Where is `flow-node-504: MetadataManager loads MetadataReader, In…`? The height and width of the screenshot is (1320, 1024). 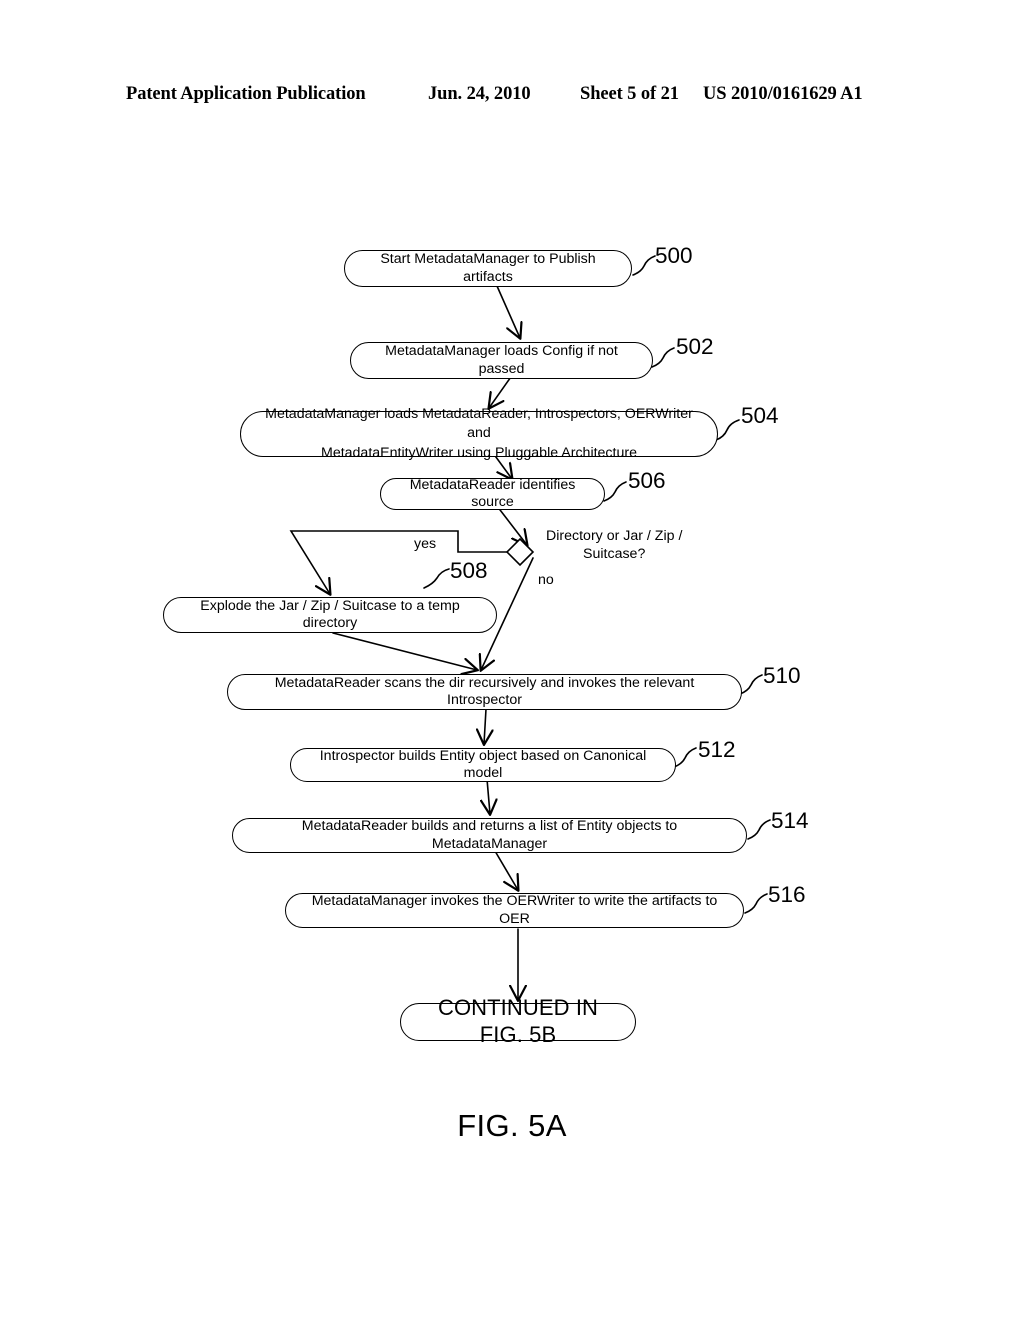
flow-node-504: MetadataManager loads MetadataReader, In… is located at coordinates (479, 433).